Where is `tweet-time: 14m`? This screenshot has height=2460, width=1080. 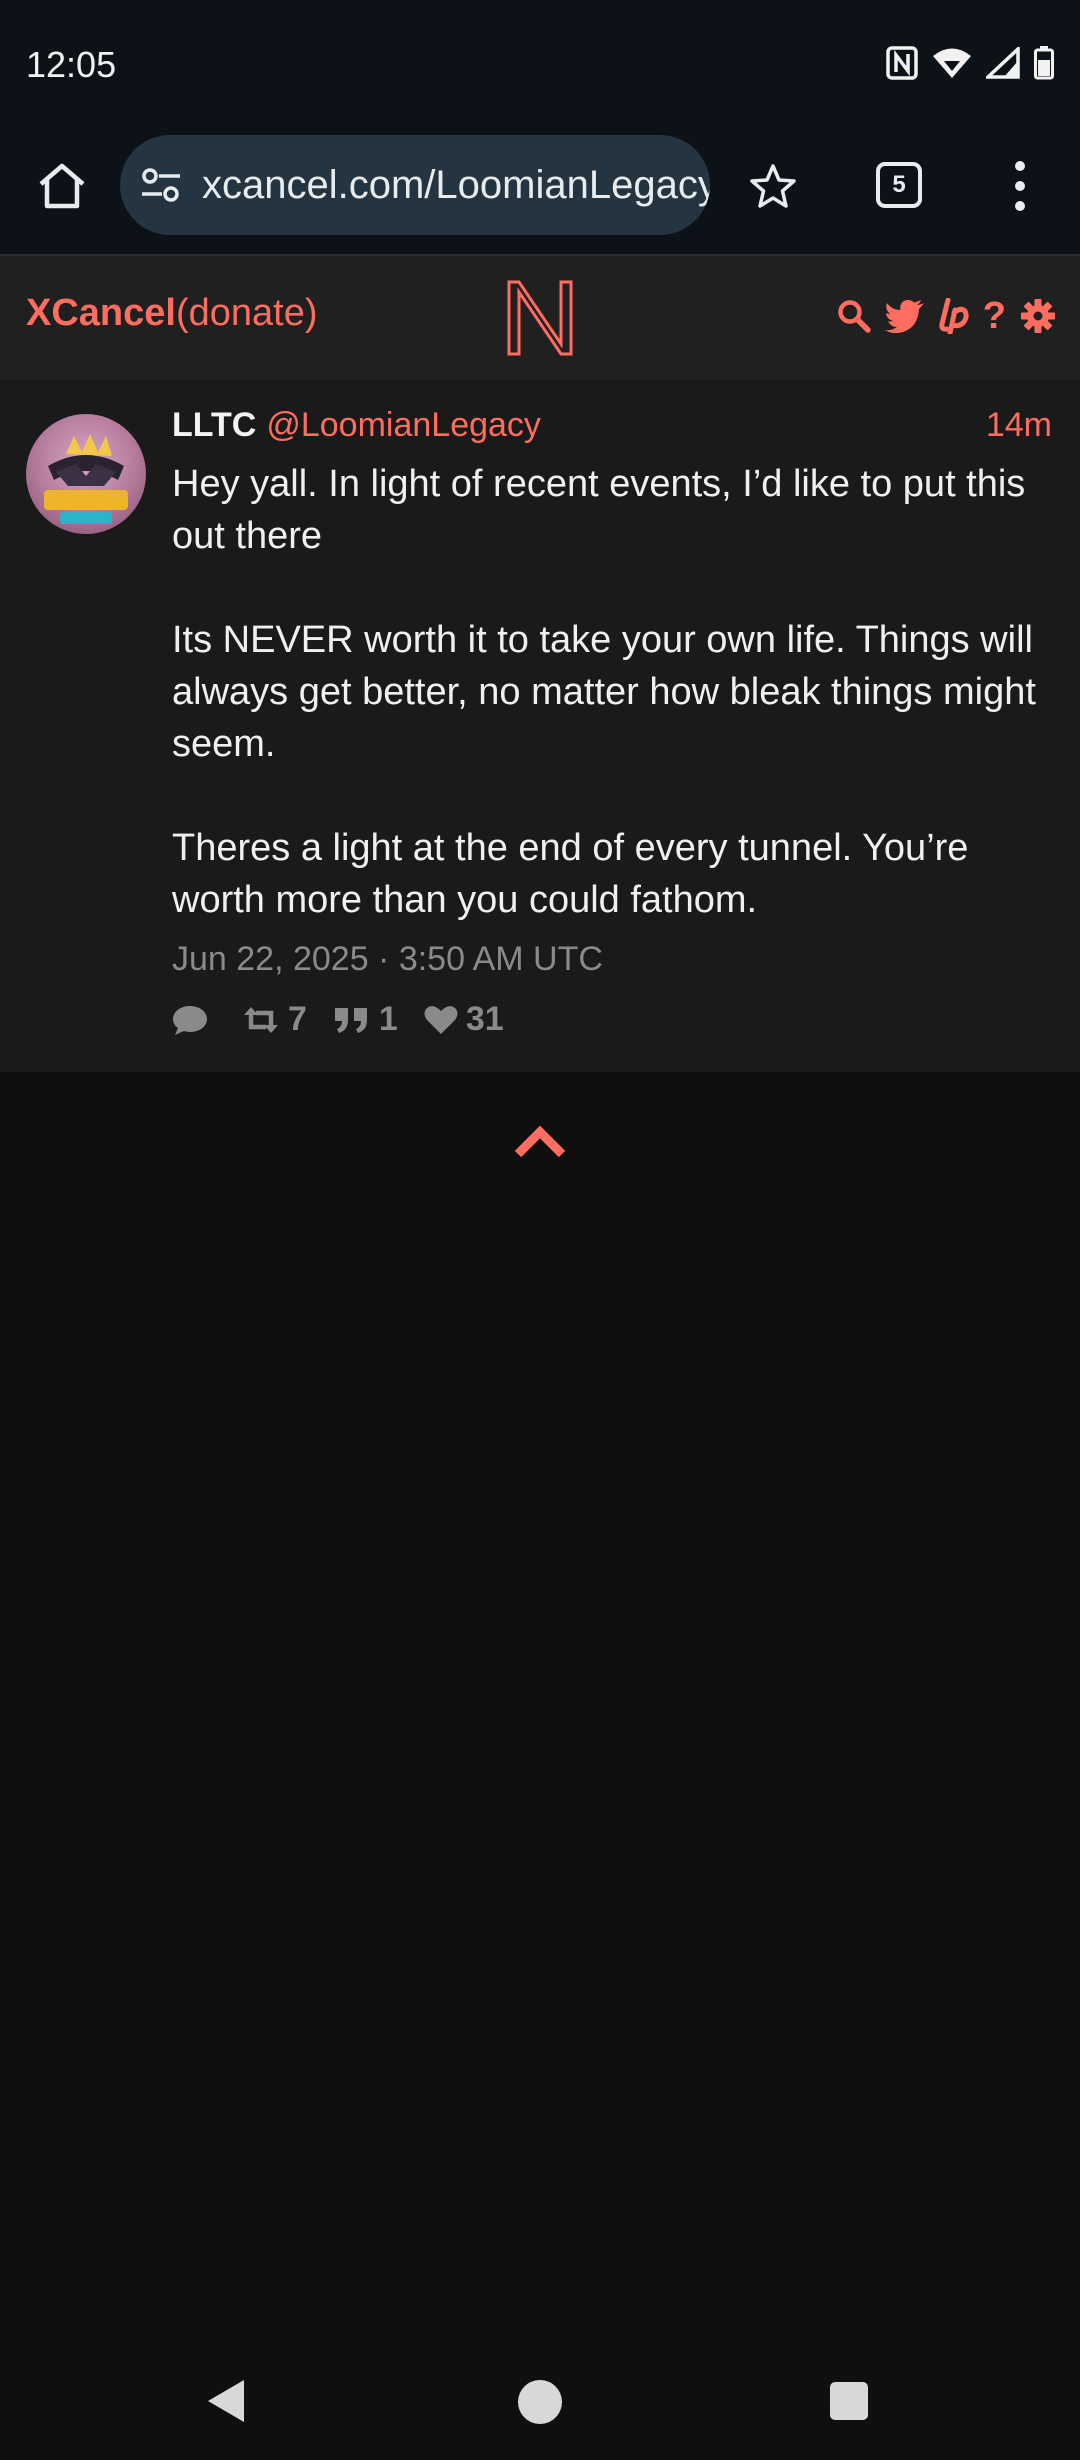
tweet-time: 14m is located at coordinates (1019, 425).